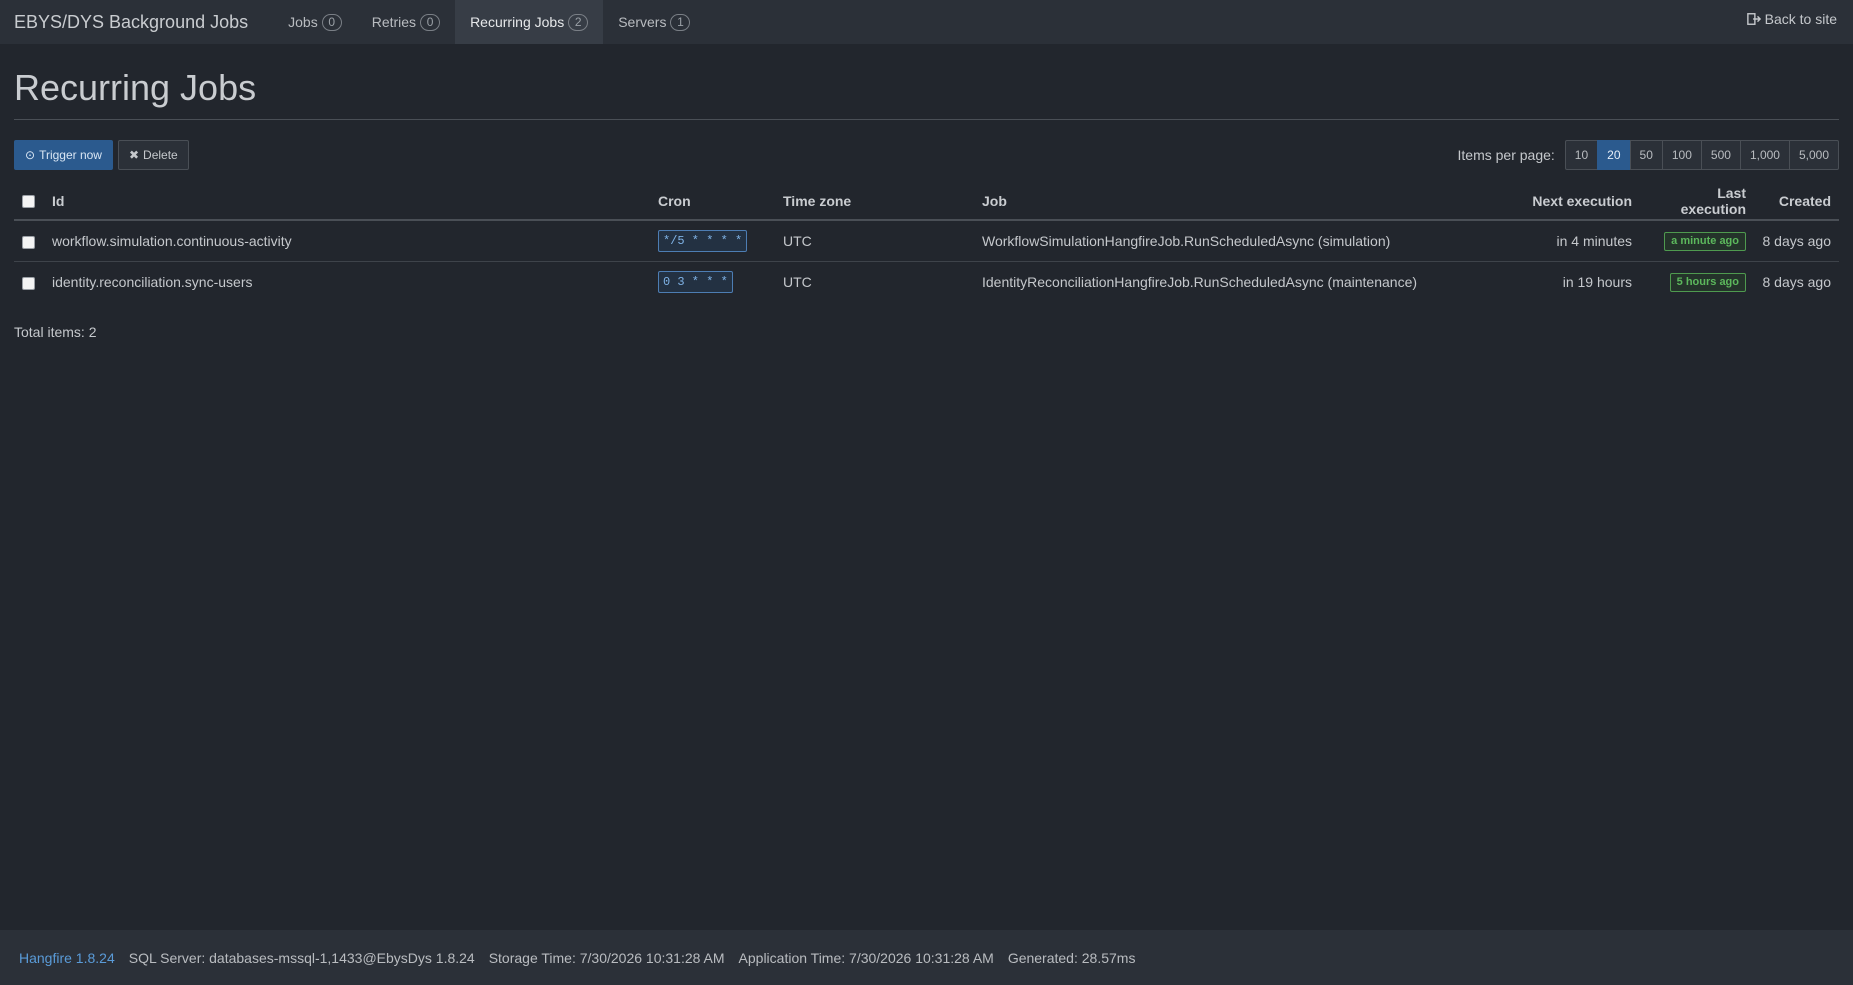  Describe the element at coordinates (1597, 281) in the screenshot. I see `next-execution: in 19 hours` at that location.